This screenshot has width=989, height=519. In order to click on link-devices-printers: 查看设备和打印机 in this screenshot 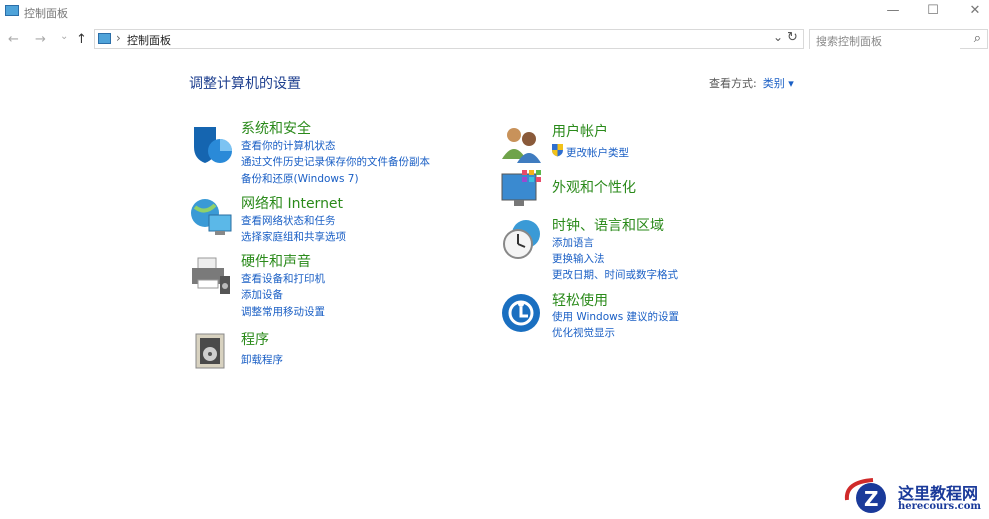, I will do `click(283, 278)`.